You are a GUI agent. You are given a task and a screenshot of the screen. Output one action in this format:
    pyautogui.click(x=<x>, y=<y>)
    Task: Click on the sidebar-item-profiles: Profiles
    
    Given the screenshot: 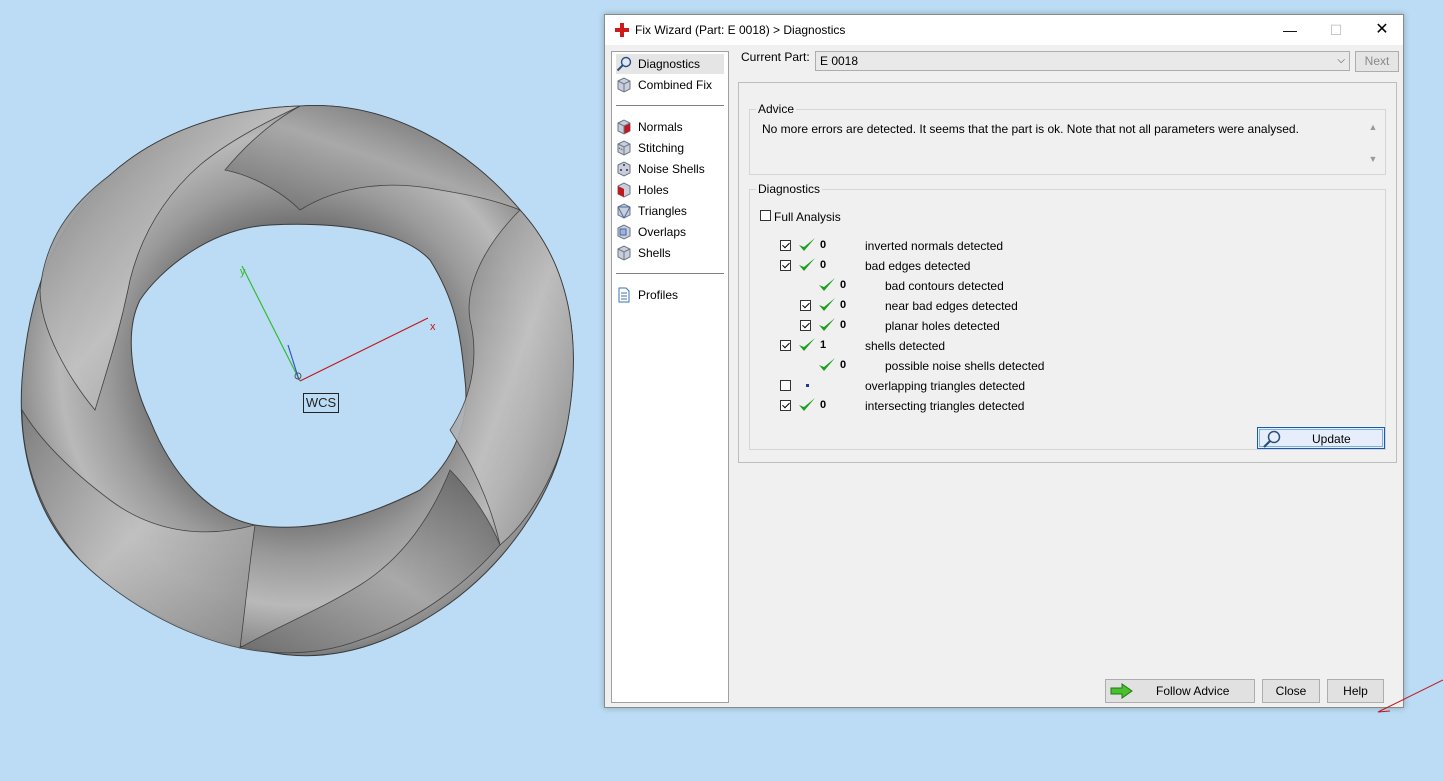 What is the action you would take?
    pyautogui.click(x=647, y=295)
    